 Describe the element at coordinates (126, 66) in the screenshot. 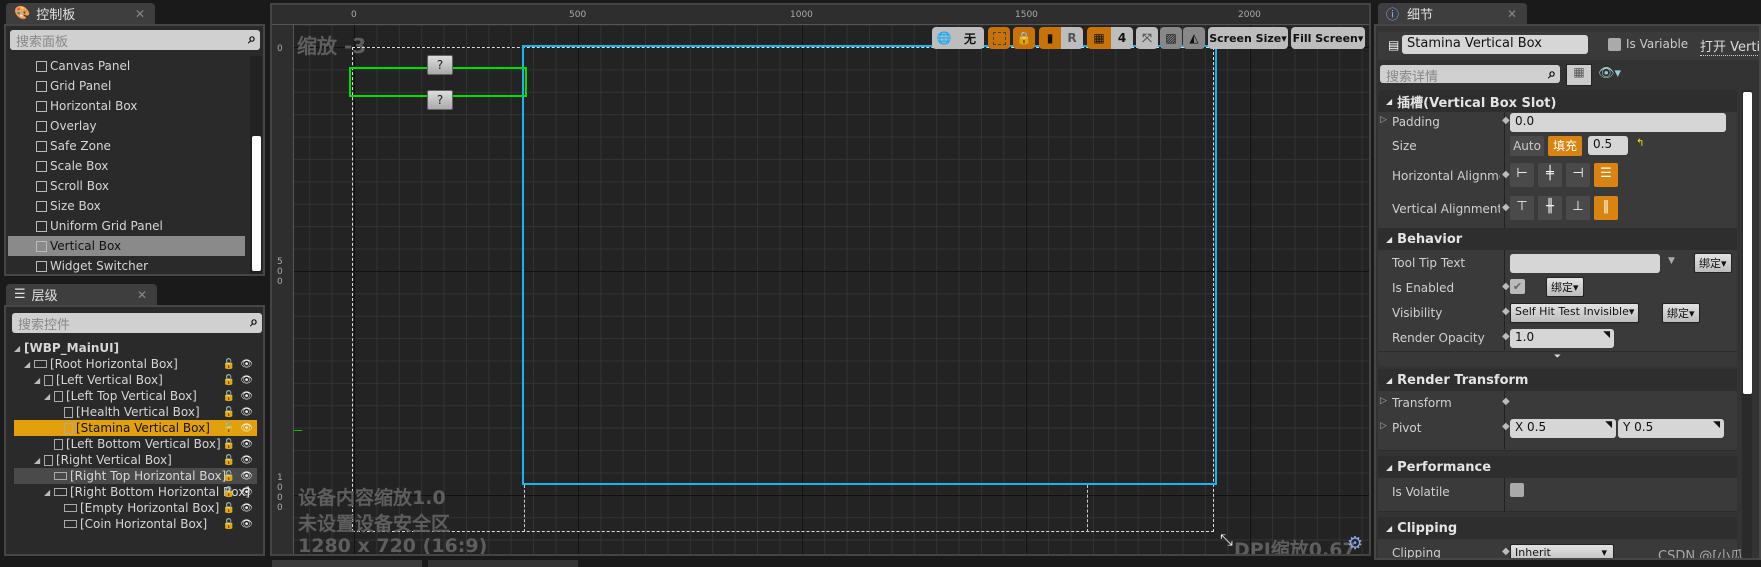

I see `palette-item: Canvas Panel` at that location.